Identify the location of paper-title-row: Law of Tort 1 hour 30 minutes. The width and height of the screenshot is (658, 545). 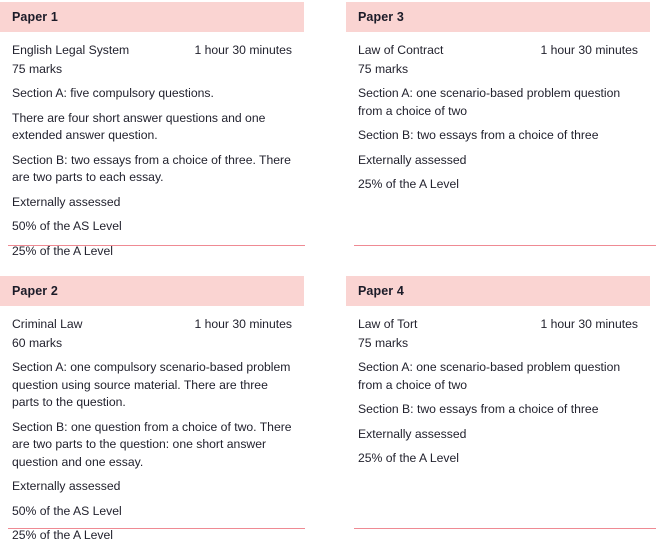
(498, 324).